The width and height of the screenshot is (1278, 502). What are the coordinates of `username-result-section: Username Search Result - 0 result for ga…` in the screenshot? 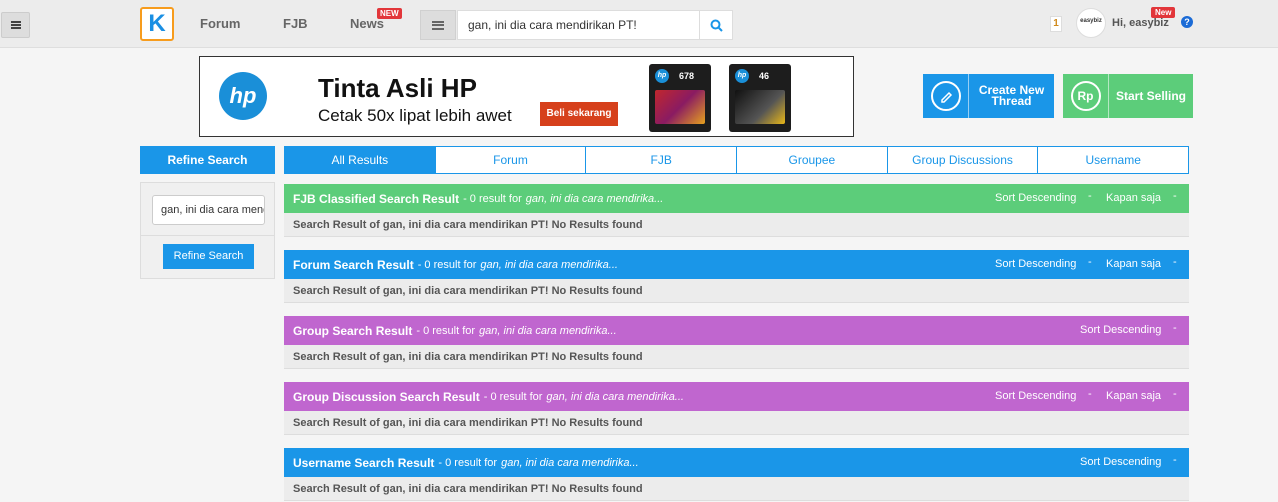 It's located at (736, 474).